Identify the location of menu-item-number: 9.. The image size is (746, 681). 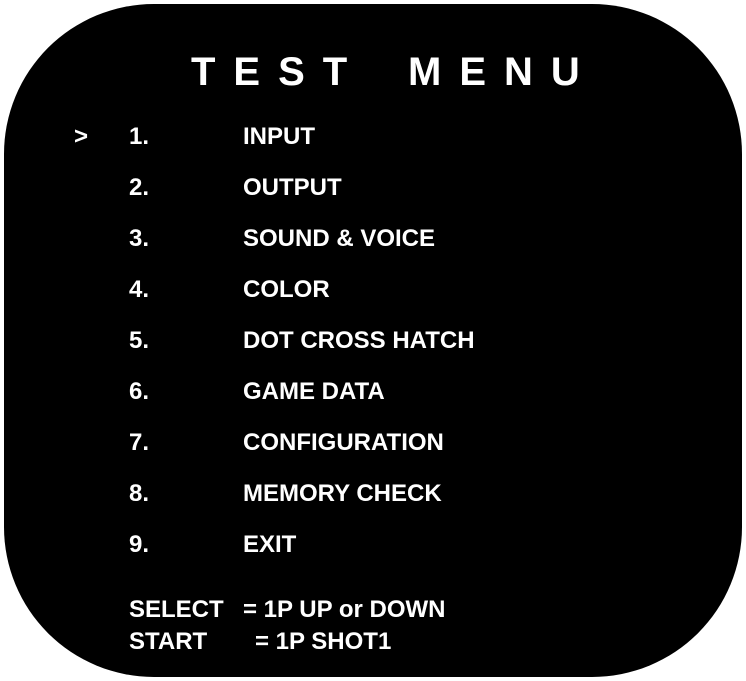
(139, 544).